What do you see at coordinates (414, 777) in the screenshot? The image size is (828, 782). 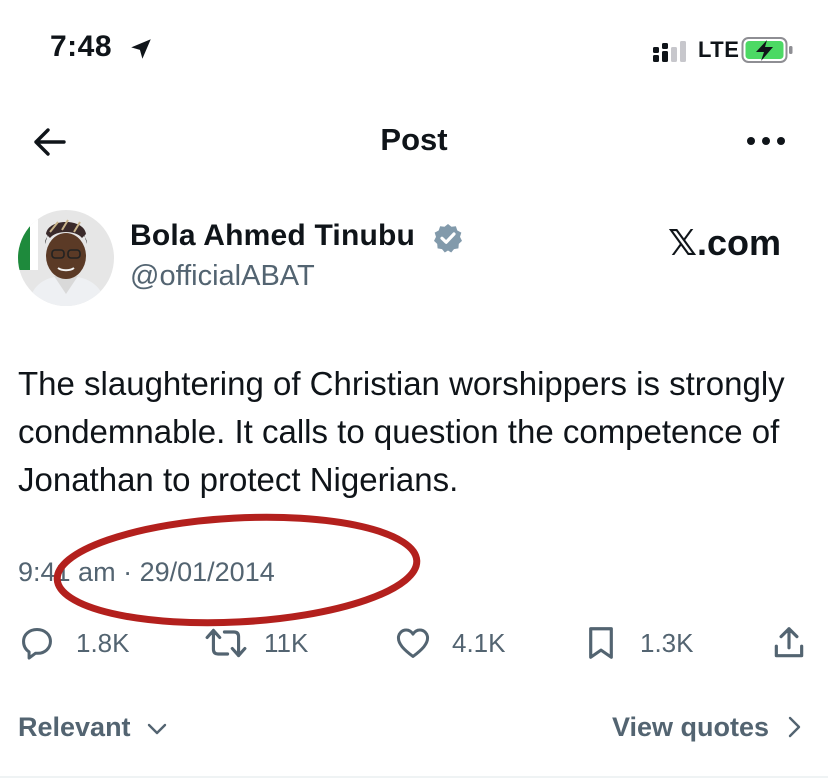 I see `divider` at bounding box center [414, 777].